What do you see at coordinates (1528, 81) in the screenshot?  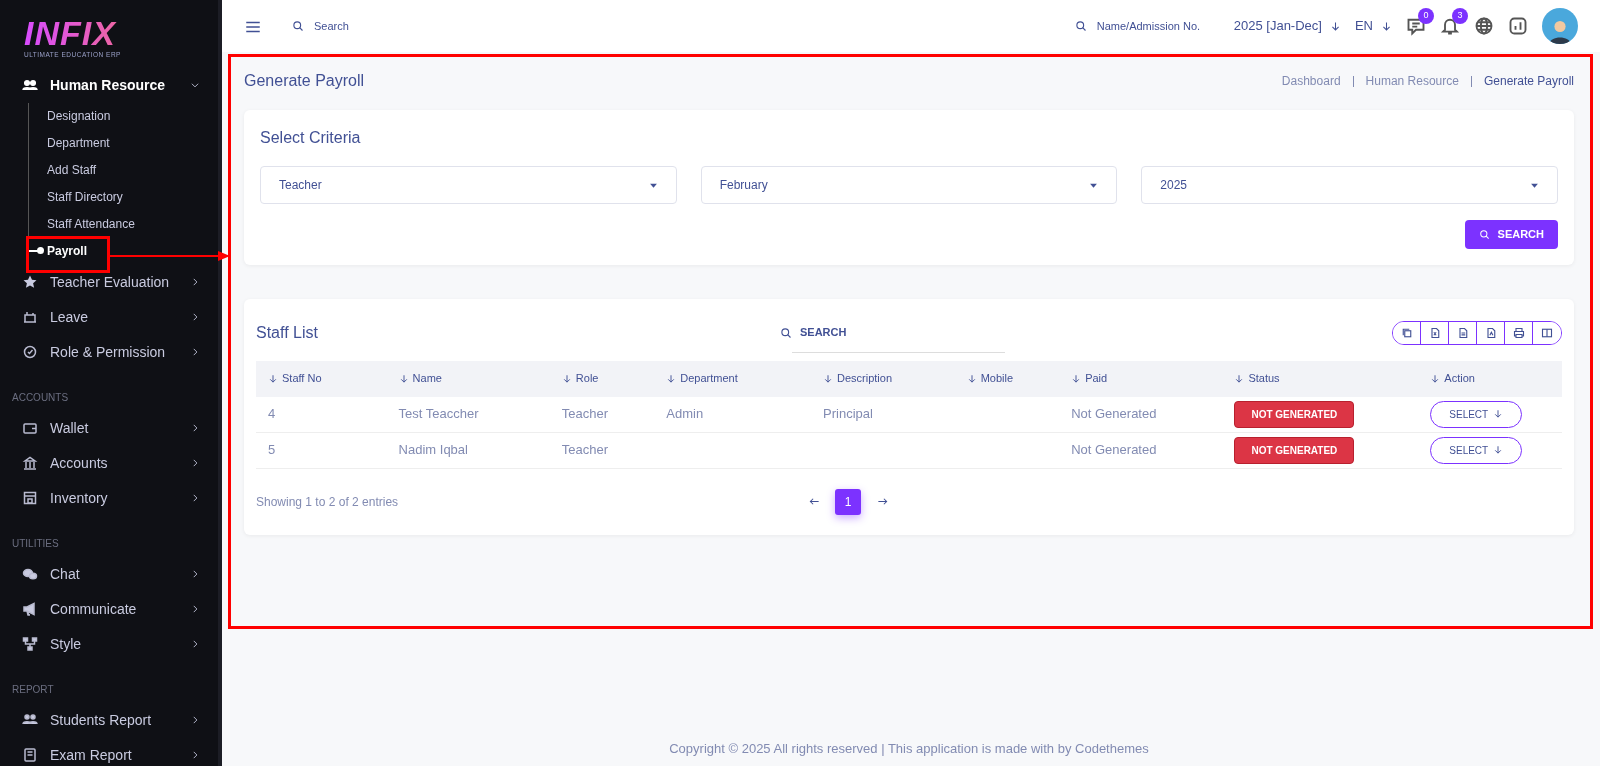 I see `breadcrumb-link: Generate Payroll` at bounding box center [1528, 81].